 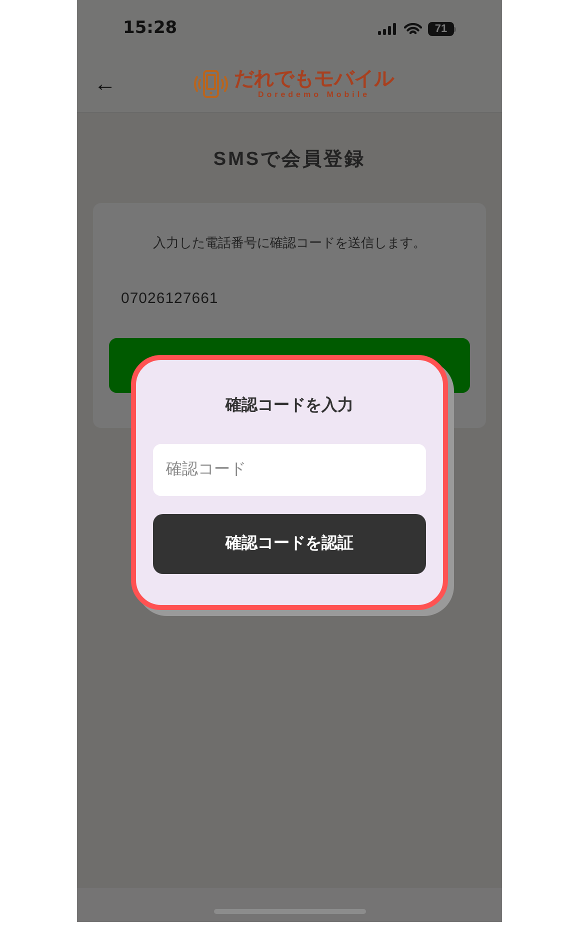 What do you see at coordinates (150, 28) in the screenshot?
I see `status-time: 15:28` at bounding box center [150, 28].